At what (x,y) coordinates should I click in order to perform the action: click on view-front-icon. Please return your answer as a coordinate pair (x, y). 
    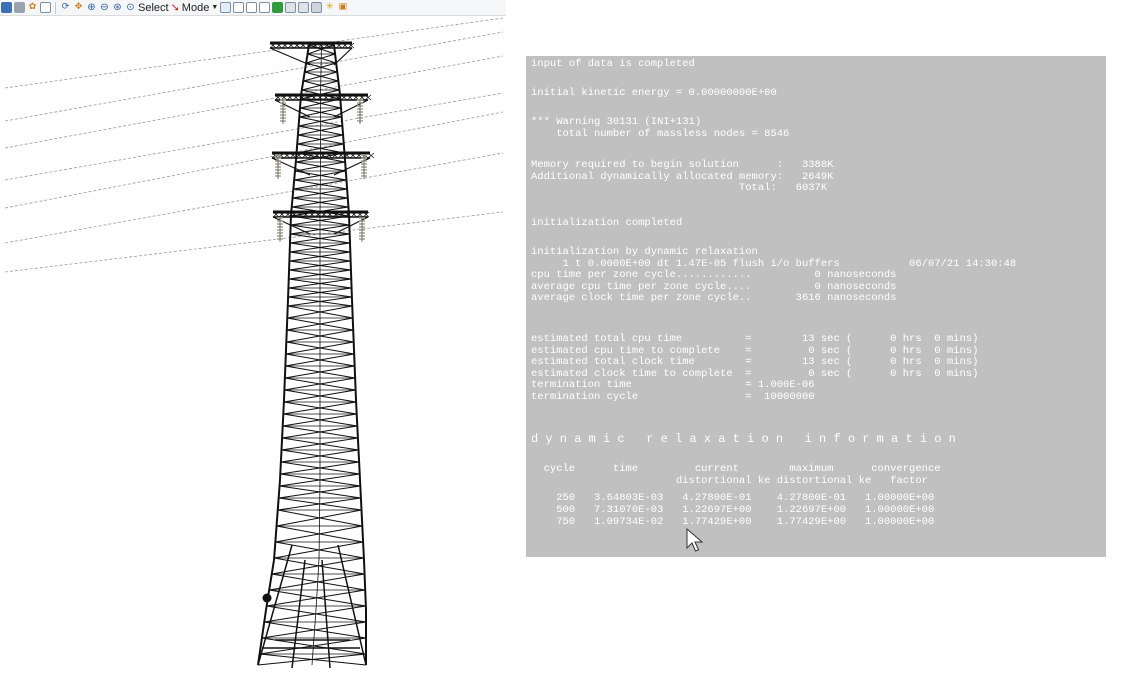
    Looking at the image, I should click on (238, 7).